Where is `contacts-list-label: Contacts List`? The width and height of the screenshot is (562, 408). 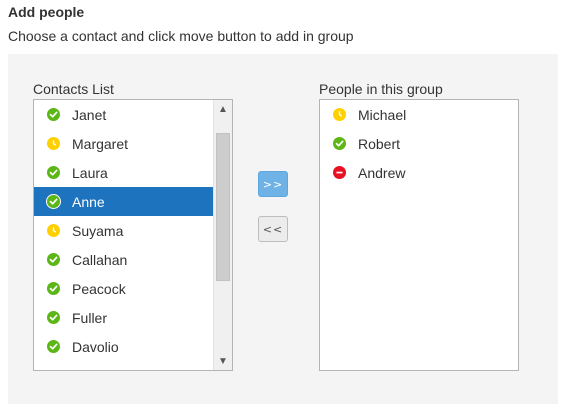
contacts-list-label: Contacts List is located at coordinates (73, 89).